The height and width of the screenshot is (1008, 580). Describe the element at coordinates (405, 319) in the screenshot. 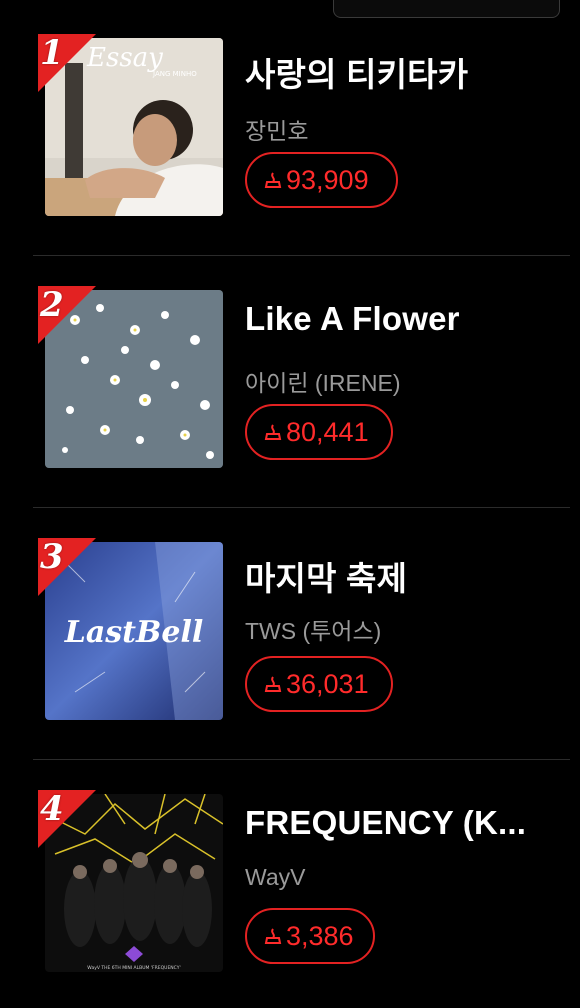

I see `song-title: Like A Flower` at that location.